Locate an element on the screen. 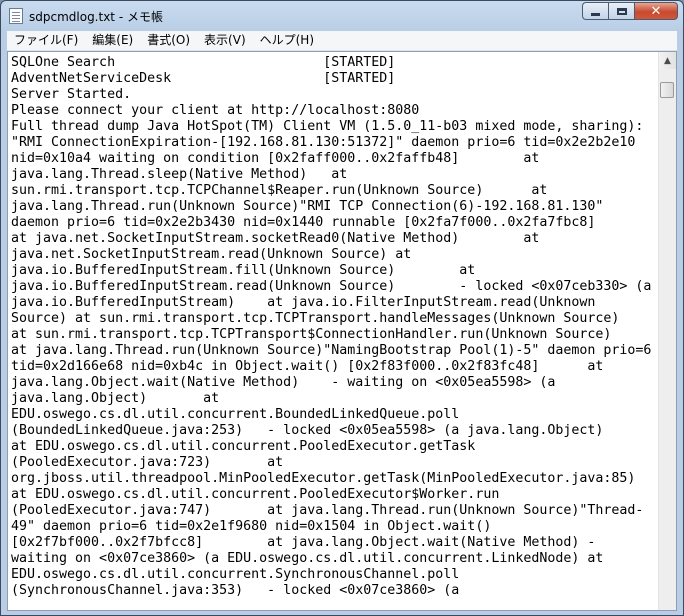 The width and height of the screenshot is (684, 616). text-line: (PooledExecutor.java:723) at is located at coordinates (147, 462).